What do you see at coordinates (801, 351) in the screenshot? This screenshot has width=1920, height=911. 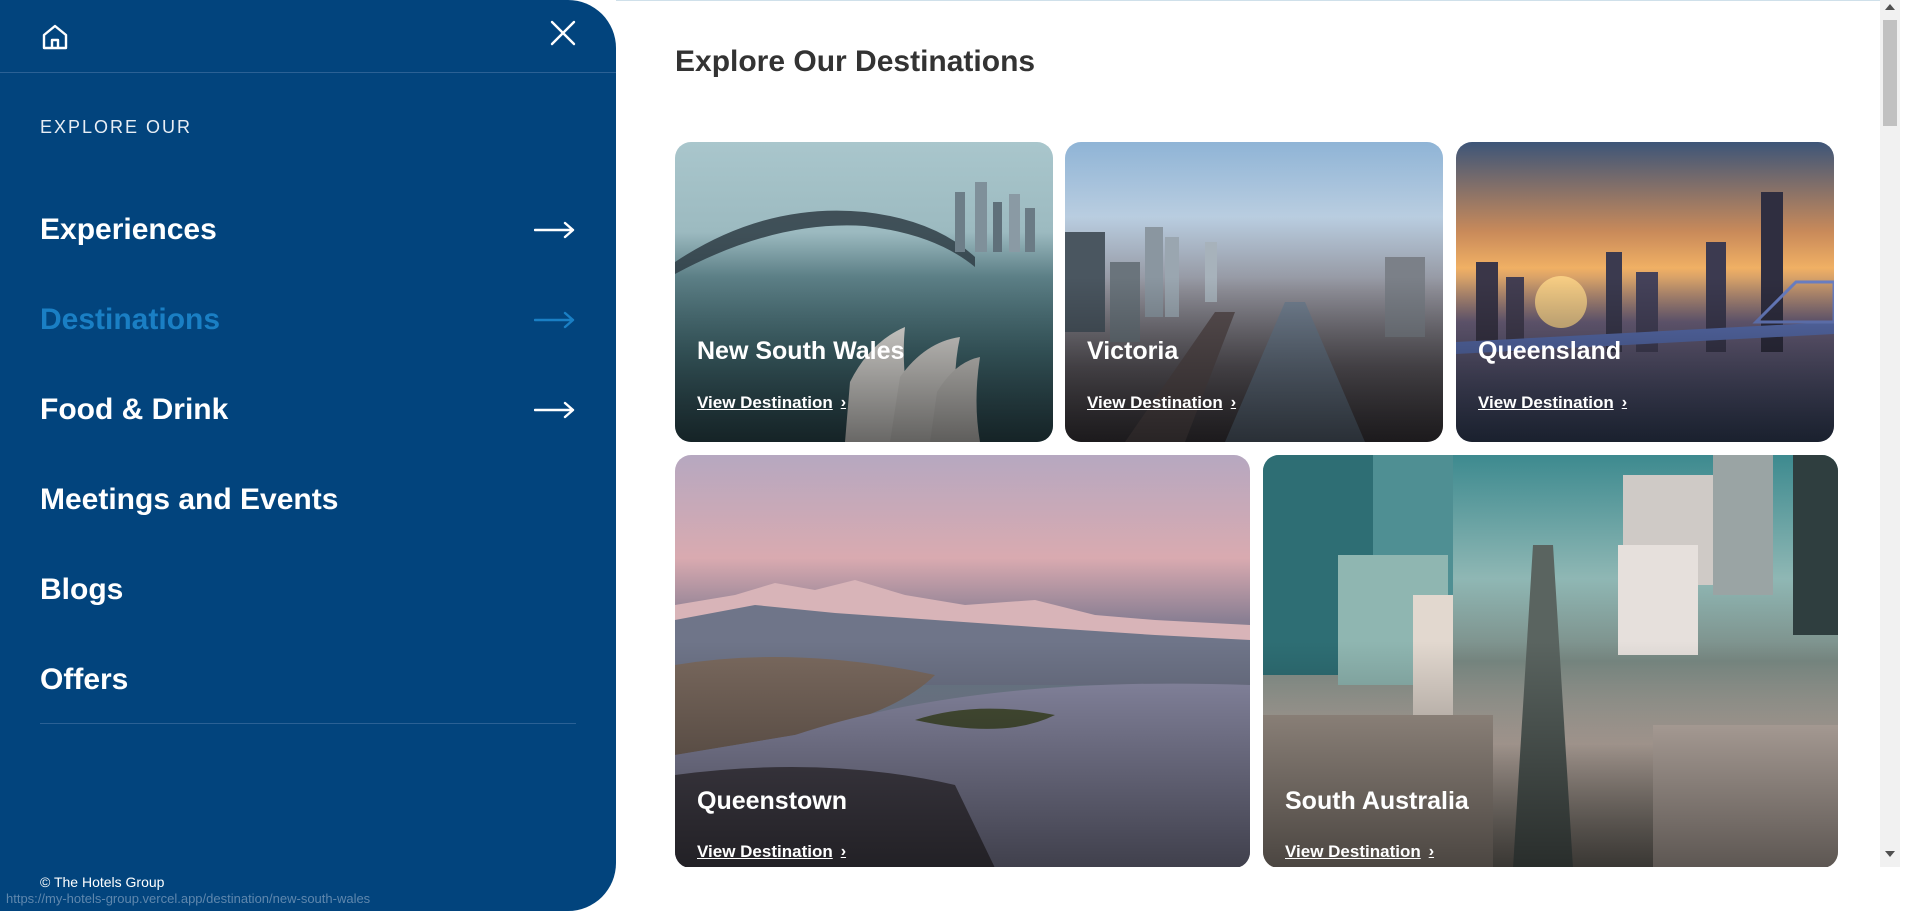 I see `card-title: New South Wales` at bounding box center [801, 351].